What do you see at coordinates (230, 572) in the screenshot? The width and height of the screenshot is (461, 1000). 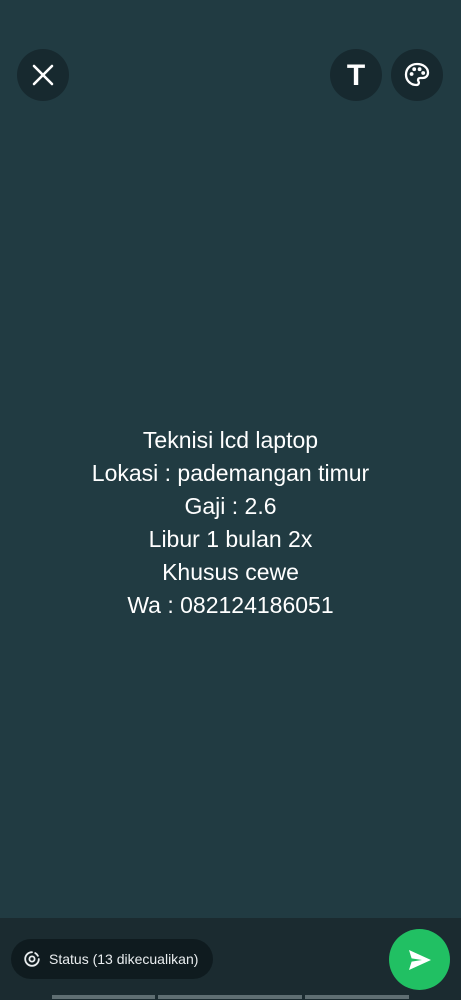 I see `status-line: Khusus cewe` at bounding box center [230, 572].